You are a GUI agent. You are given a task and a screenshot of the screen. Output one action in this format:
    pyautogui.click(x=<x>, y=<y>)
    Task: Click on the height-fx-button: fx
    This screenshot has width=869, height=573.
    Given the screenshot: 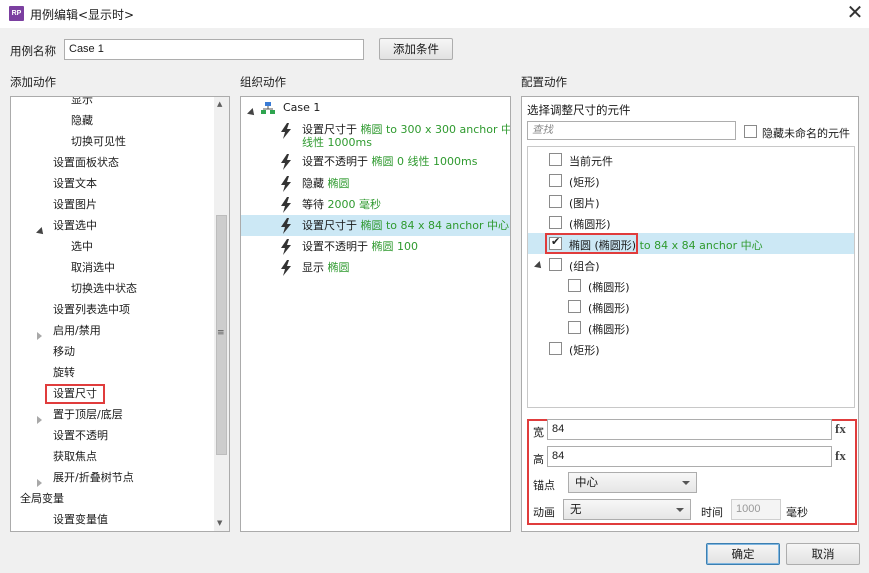 What is the action you would take?
    pyautogui.click(x=840, y=456)
    